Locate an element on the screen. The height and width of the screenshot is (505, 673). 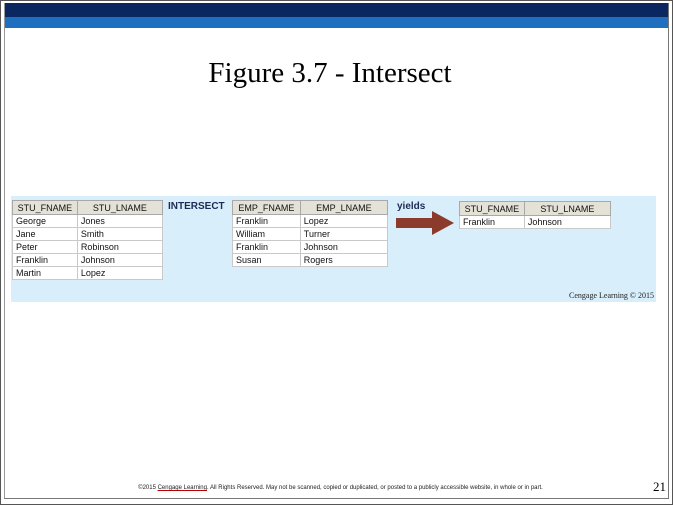
table-row: Susan Rogers is located at coordinates (310, 260).